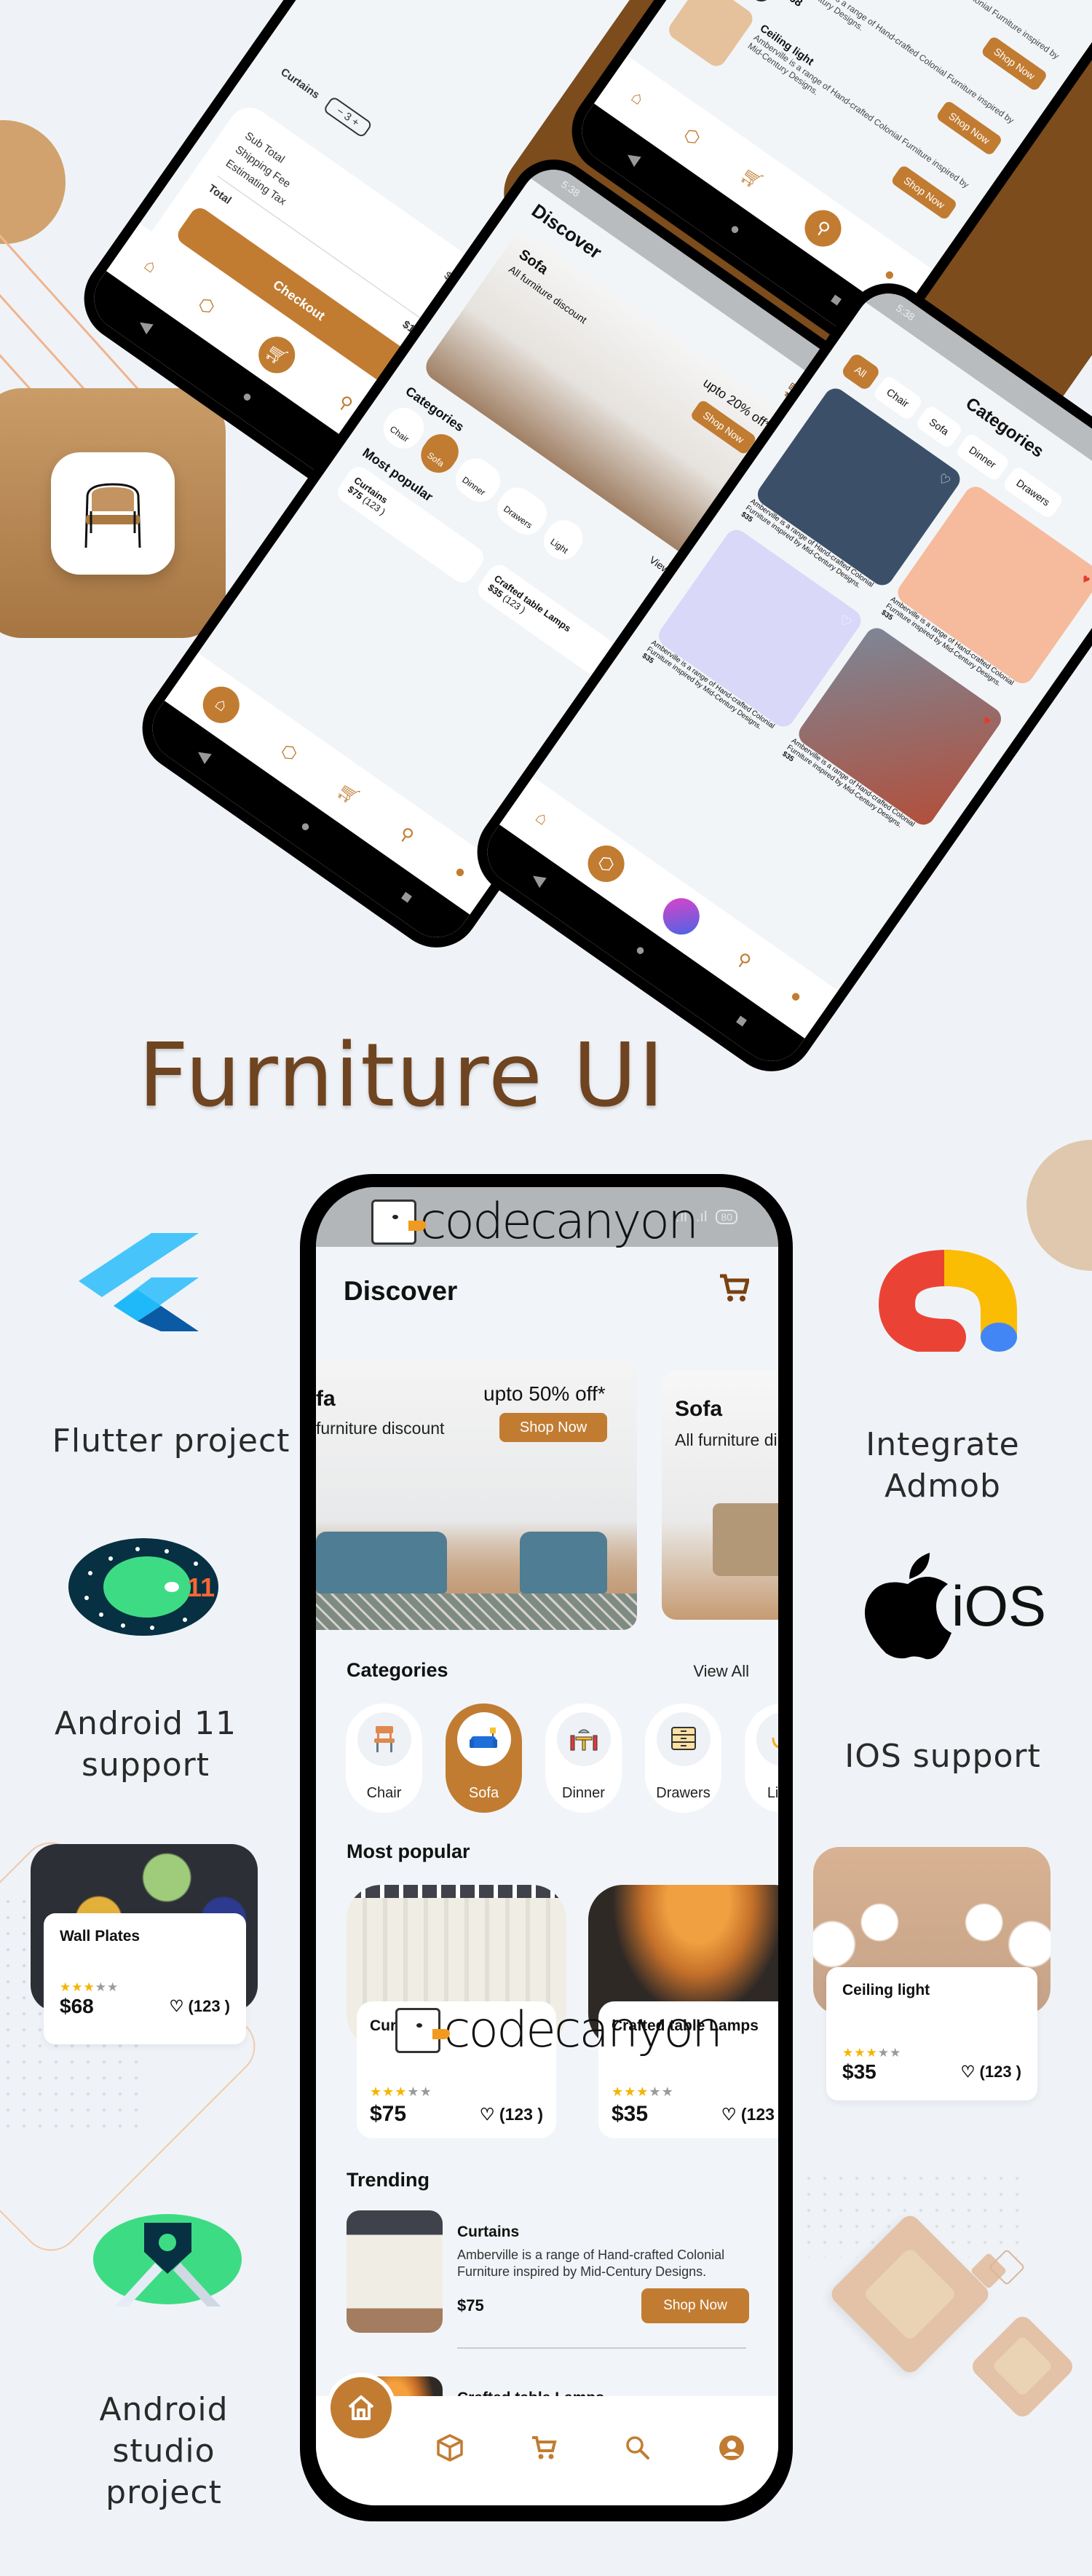 This screenshot has height=2576, width=1092. What do you see at coordinates (300, 84) in the screenshot?
I see `cart-item-name: Curtains` at bounding box center [300, 84].